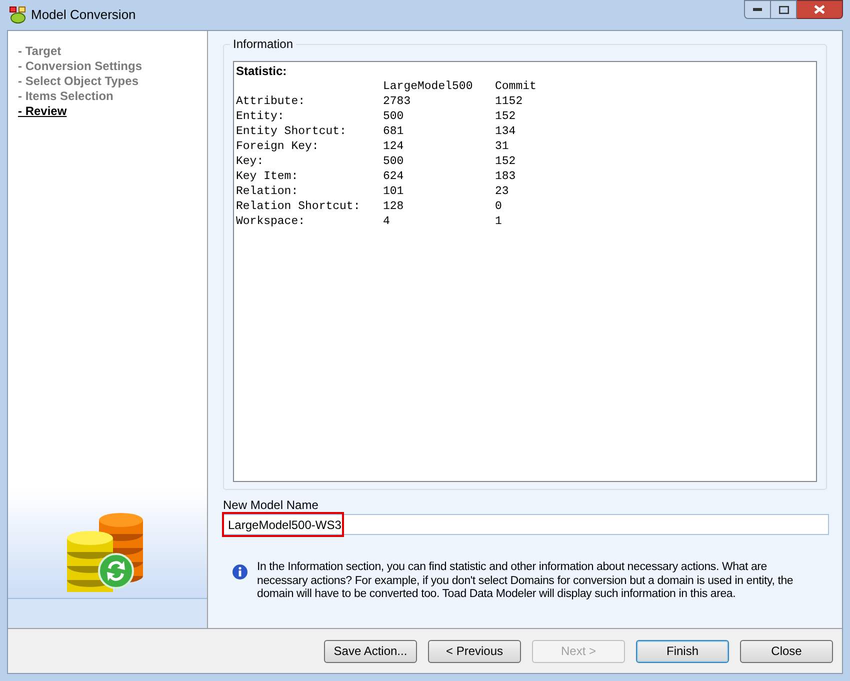 This screenshot has height=681, width=850. I want to click on row-label: Key:, so click(250, 161).